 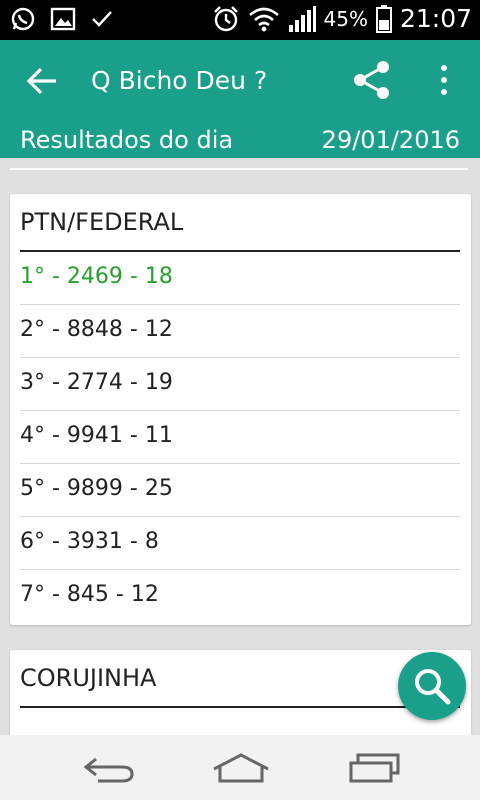 I want to click on header-divider, so click(x=239, y=169).